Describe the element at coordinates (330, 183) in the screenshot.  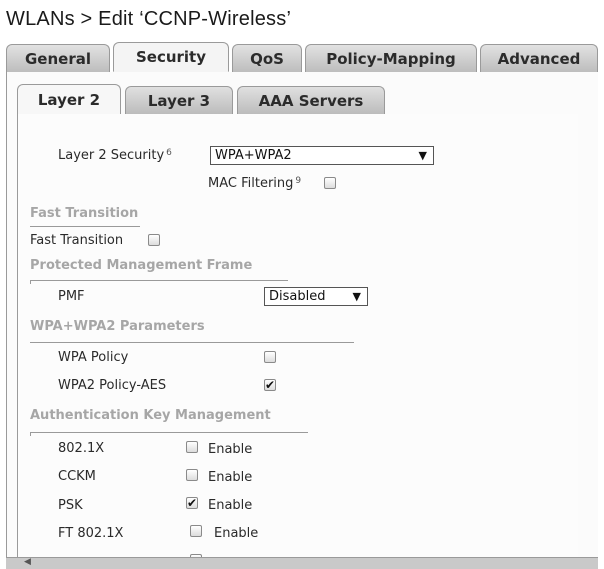
I see `mac-filtering-checkbox` at that location.